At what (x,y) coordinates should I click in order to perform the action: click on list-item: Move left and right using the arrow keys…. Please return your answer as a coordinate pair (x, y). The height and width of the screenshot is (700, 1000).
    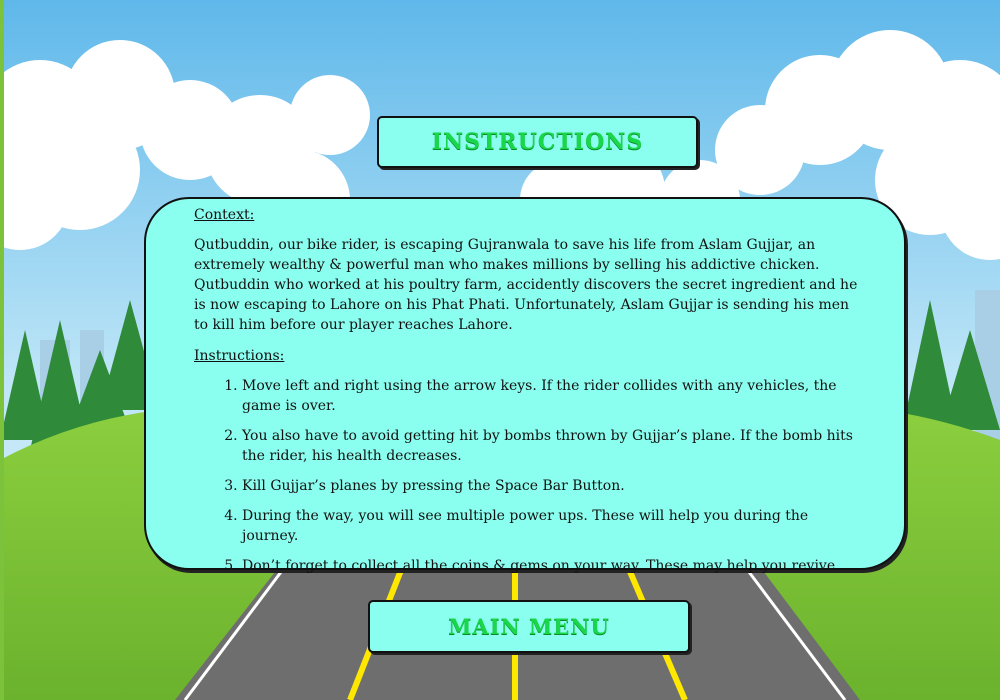
    Looking at the image, I should click on (551, 396).